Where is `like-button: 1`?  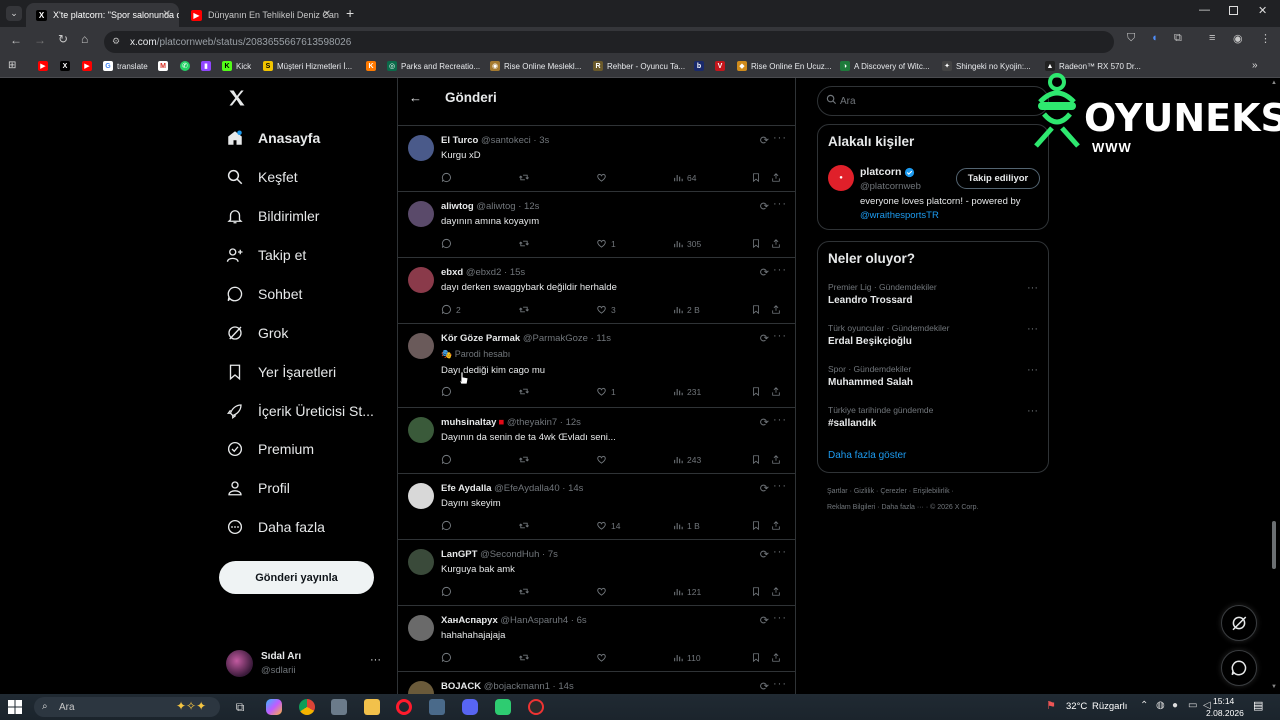
like-button: 1 is located at coordinates (606, 243).